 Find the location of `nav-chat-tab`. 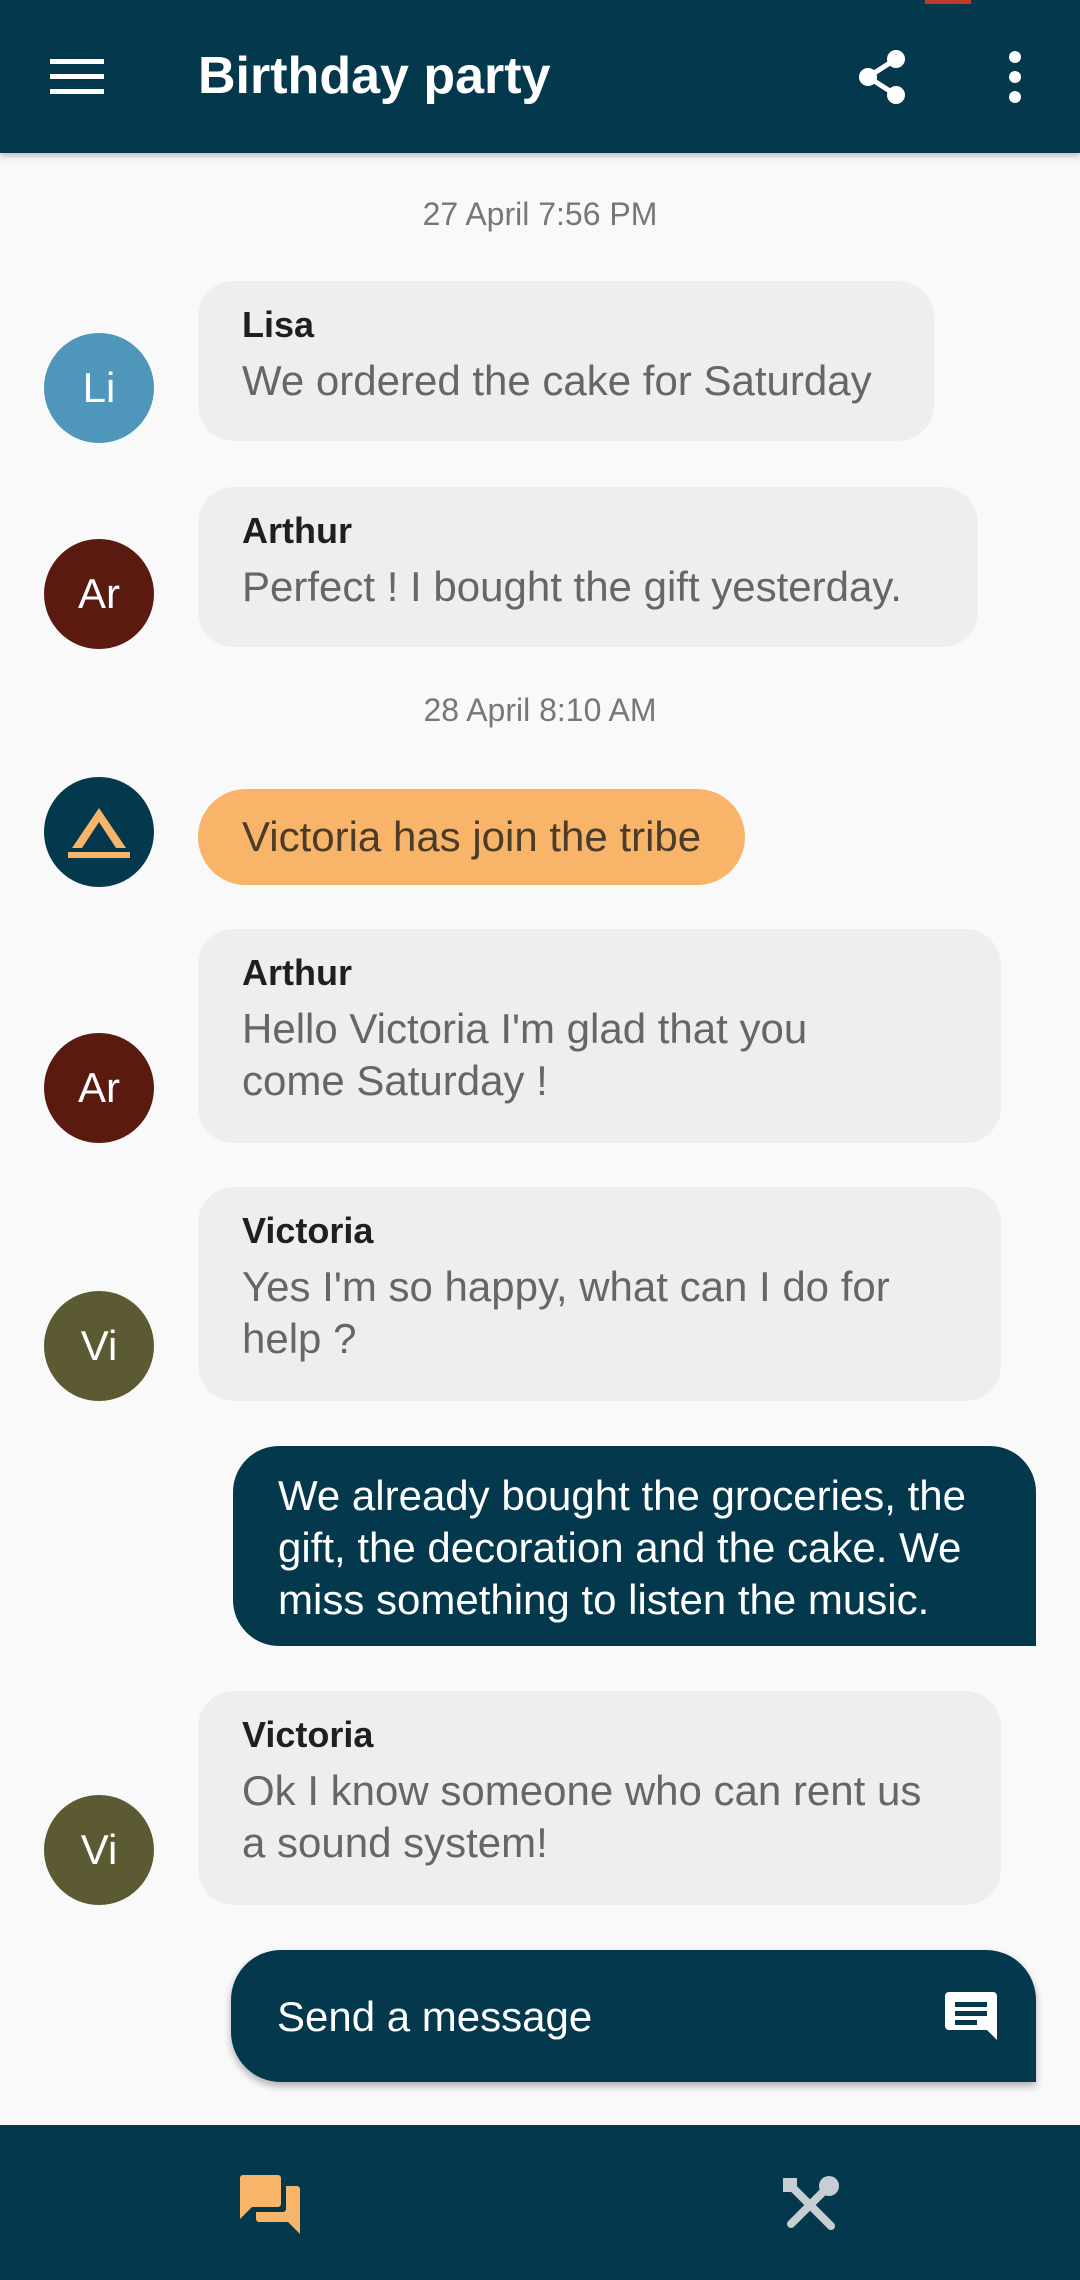

nav-chat-tab is located at coordinates (270, 2205).